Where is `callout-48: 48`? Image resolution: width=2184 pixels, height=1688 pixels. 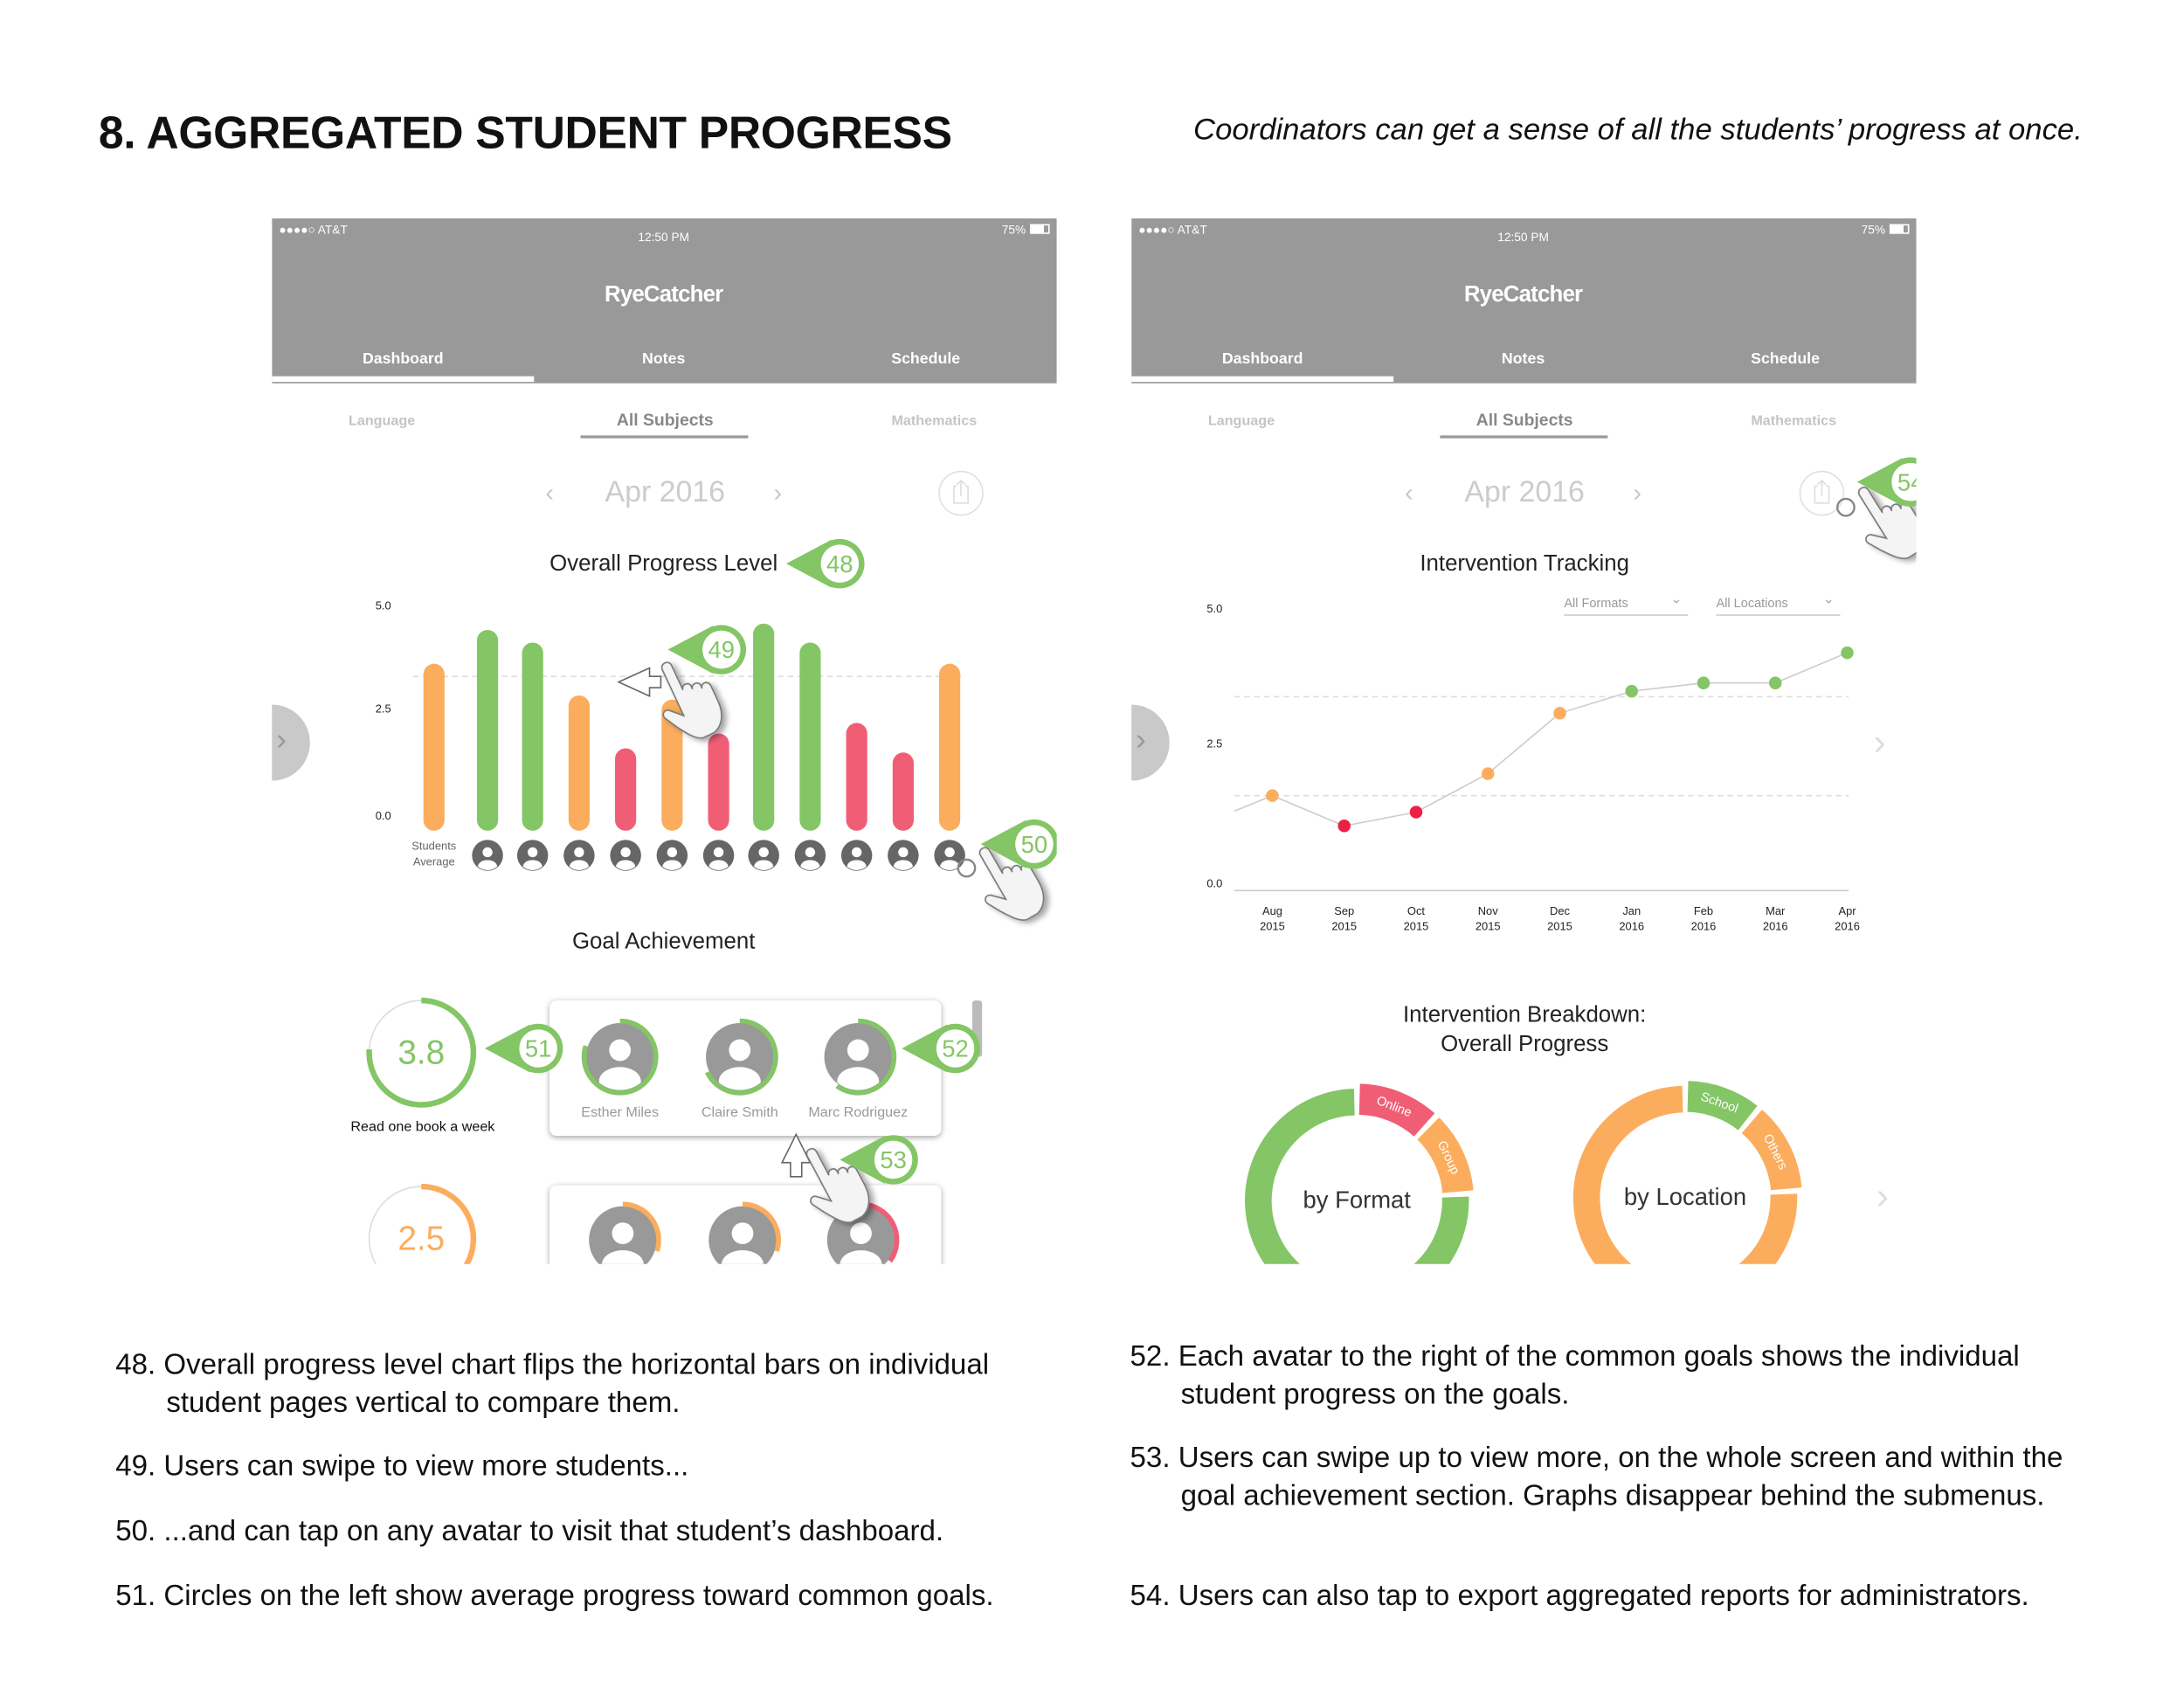
callout-48: 48 is located at coordinates (825, 563).